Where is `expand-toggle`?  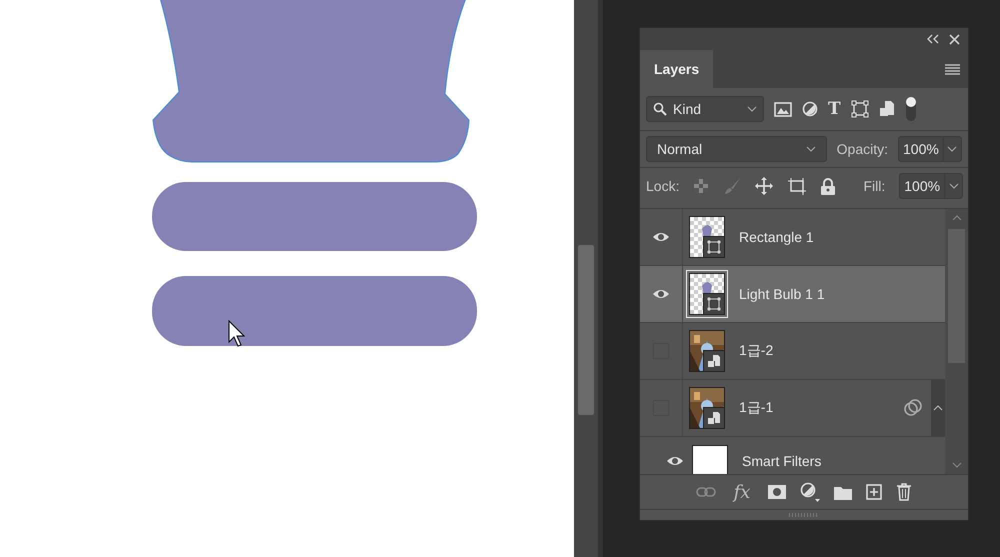 expand-toggle is located at coordinates (938, 408).